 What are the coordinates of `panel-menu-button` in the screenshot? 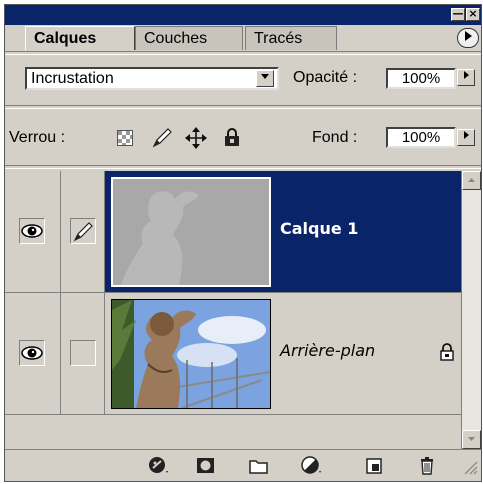 It's located at (468, 38).